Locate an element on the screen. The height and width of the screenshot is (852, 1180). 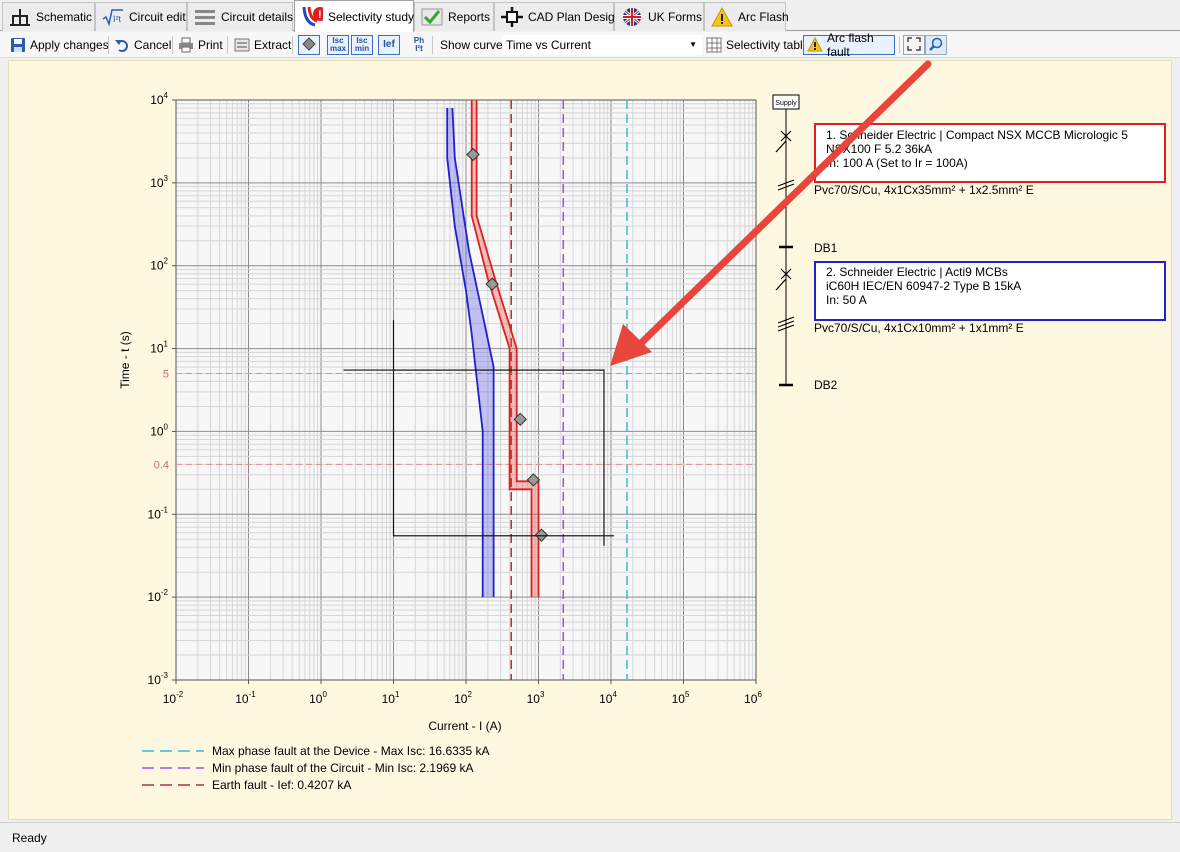
y-tick-label: 100 is located at coordinates (159, 430).